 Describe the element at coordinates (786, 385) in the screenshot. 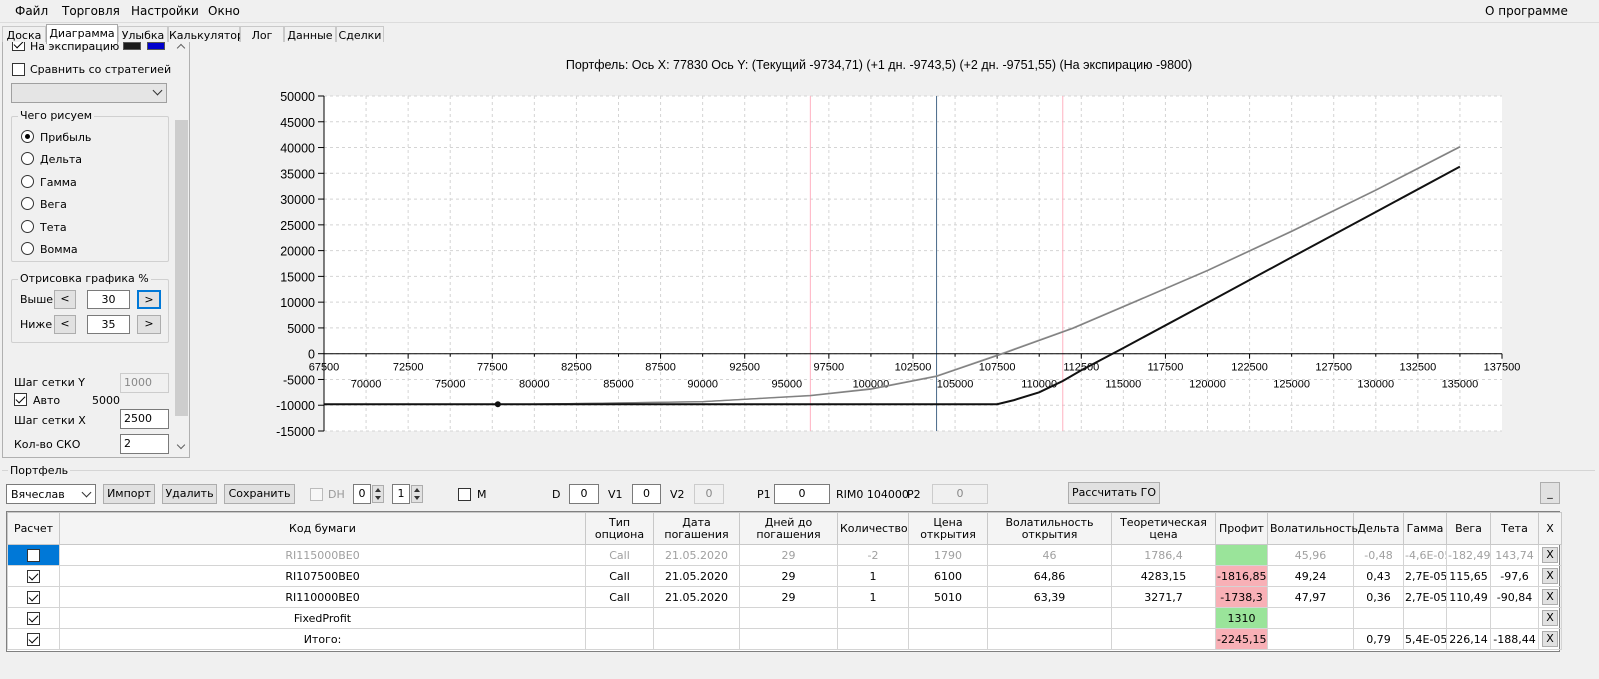

I see `x-minor-tick-label: 95000` at that location.